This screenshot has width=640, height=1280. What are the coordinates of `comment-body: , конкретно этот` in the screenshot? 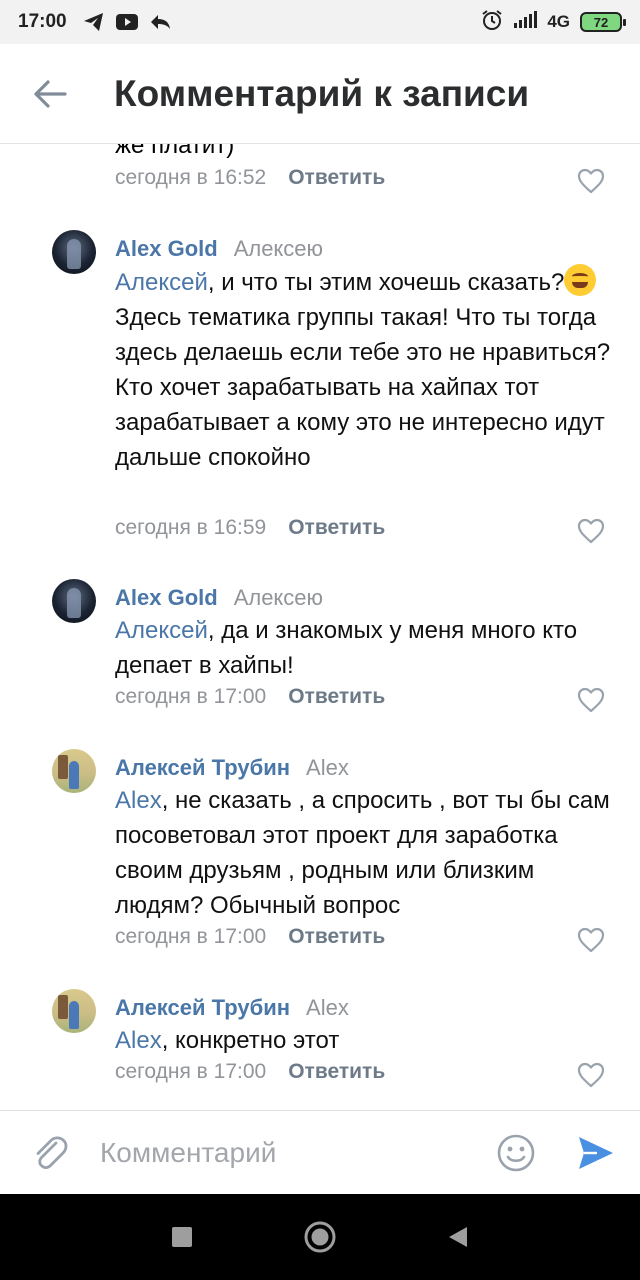 It's located at (250, 1040).